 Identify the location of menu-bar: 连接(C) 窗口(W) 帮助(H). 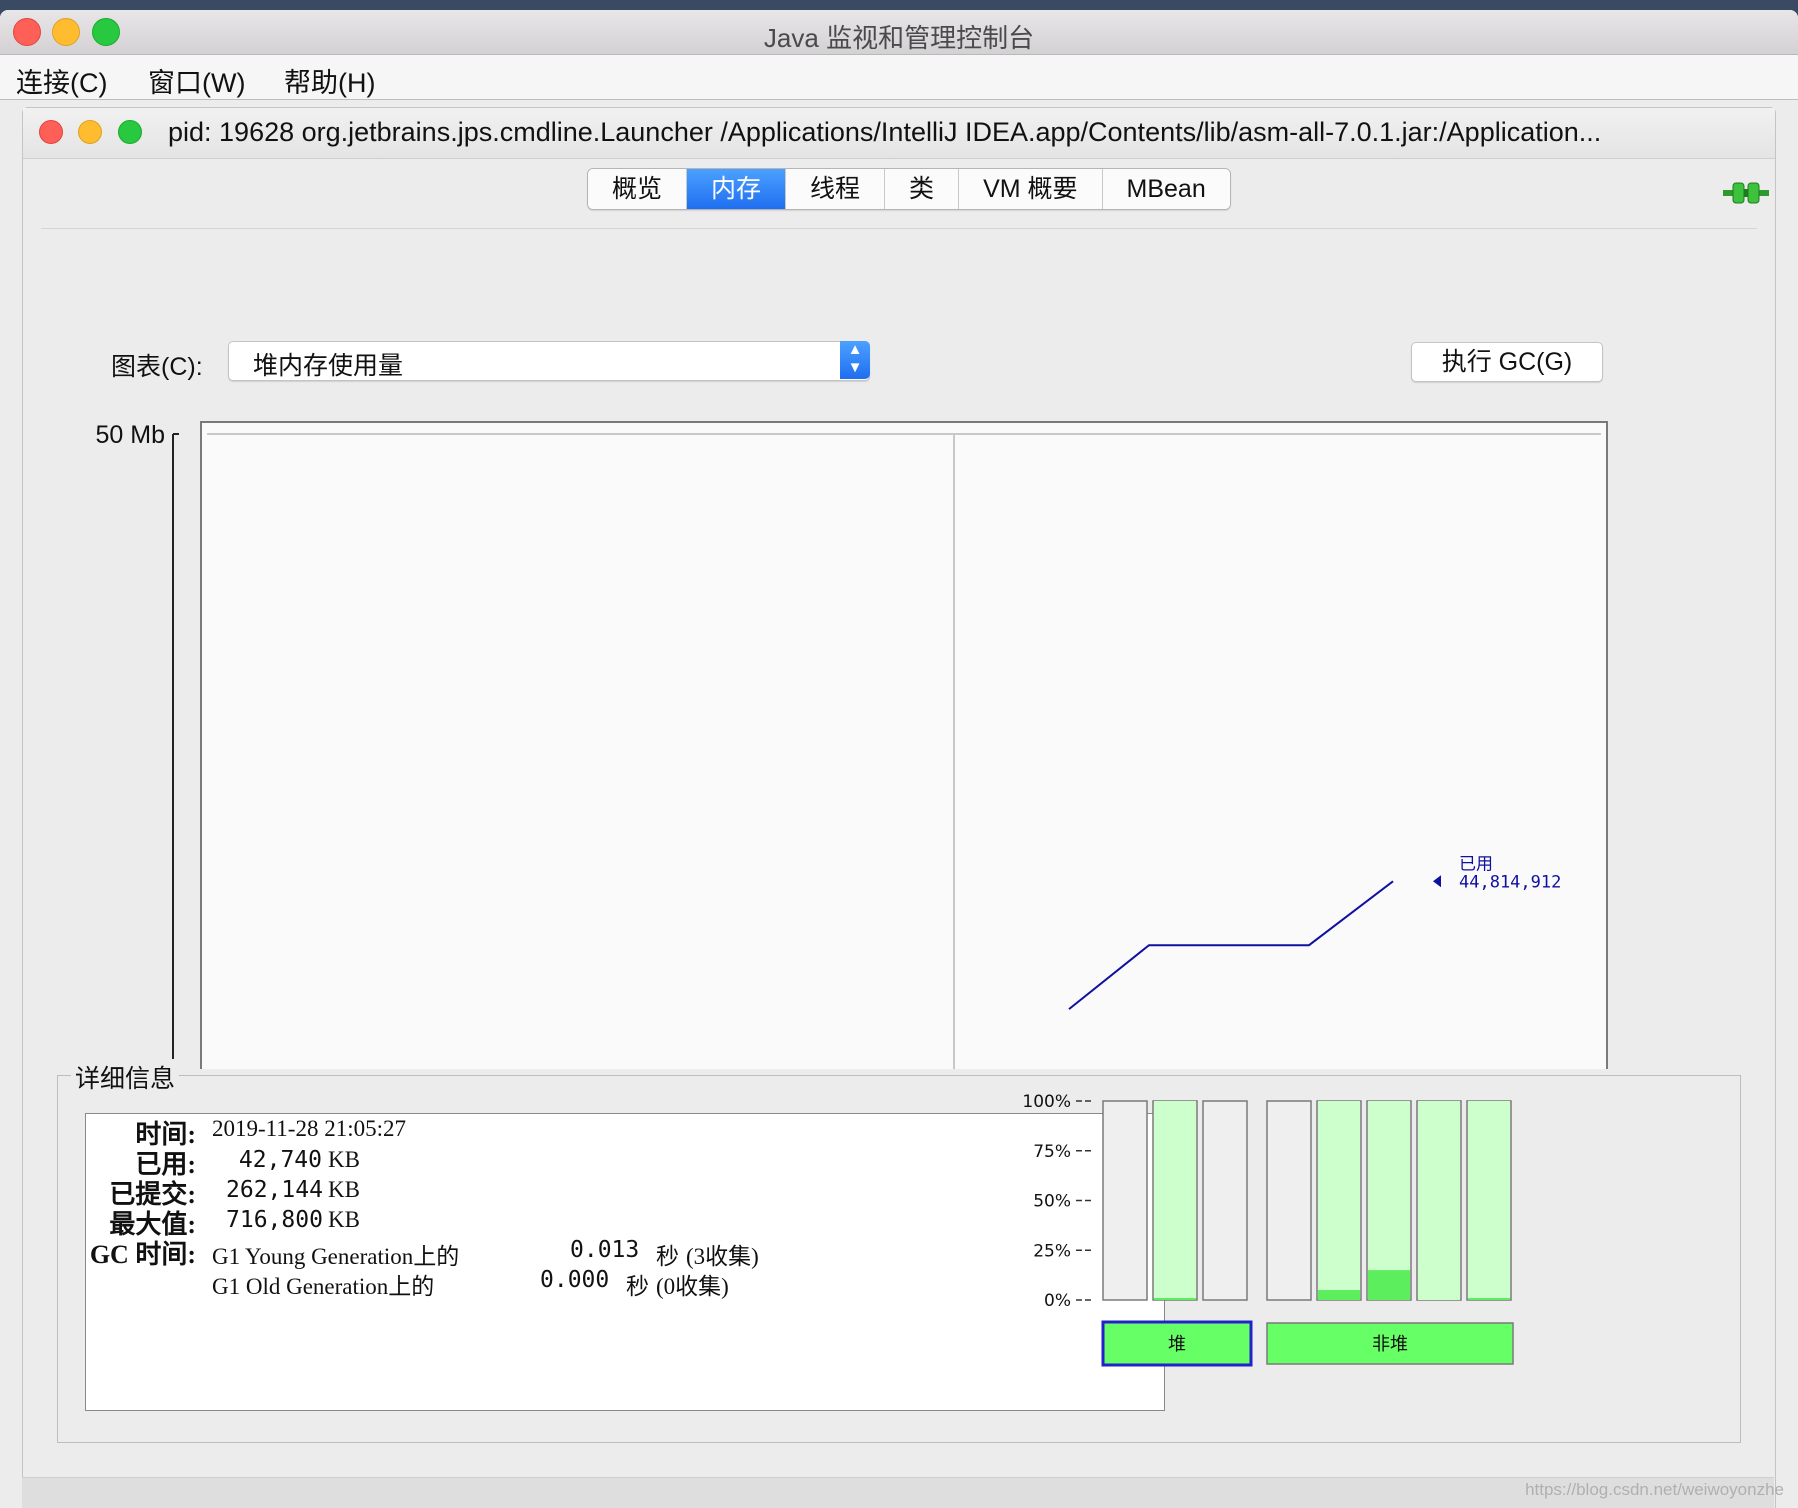
(899, 77).